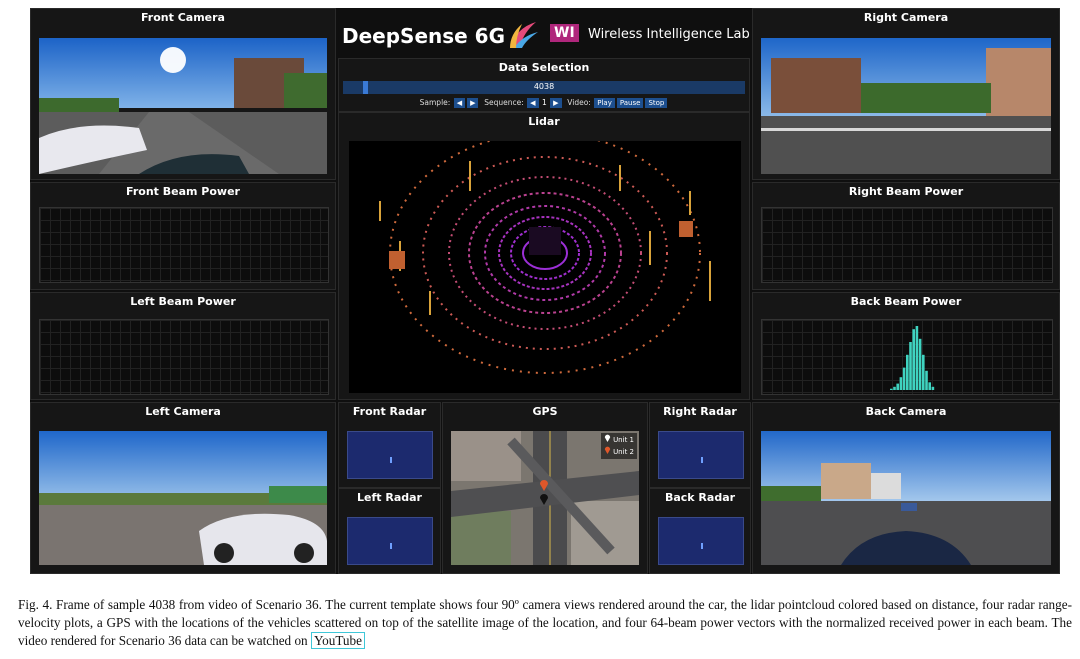 Image resolution: width=1080 pixels, height=659 pixels. I want to click on front-camera-view, so click(183, 106).